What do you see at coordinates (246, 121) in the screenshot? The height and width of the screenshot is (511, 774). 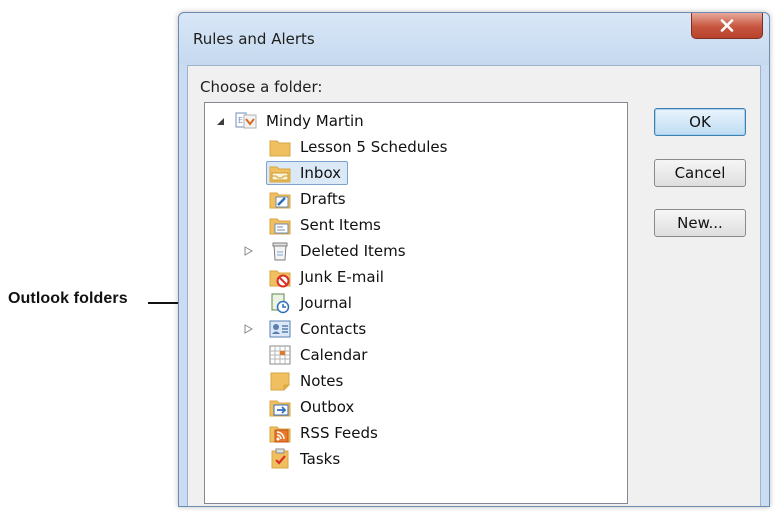 I see `mailbox-icon: E` at bounding box center [246, 121].